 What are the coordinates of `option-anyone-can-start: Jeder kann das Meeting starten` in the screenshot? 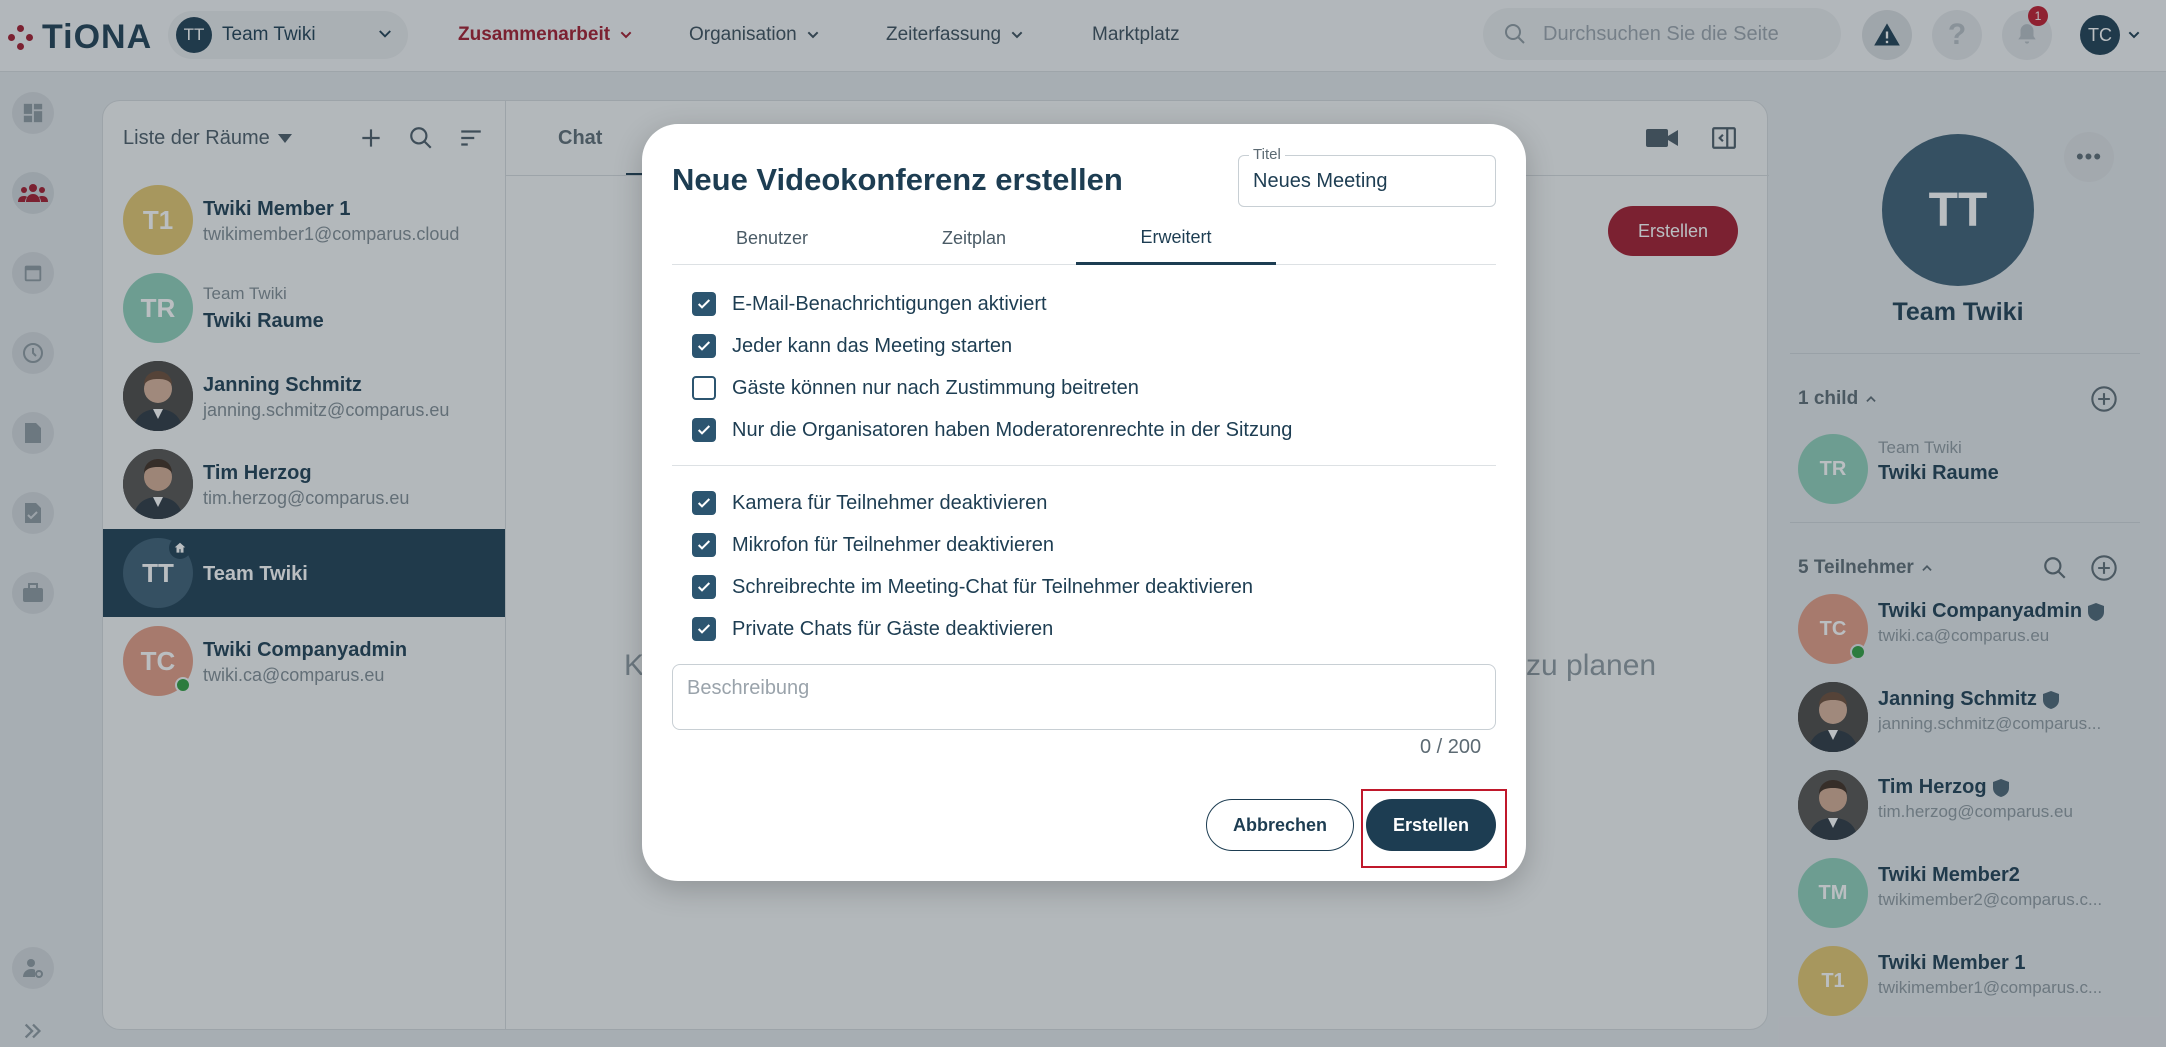 It's located at (852, 346).